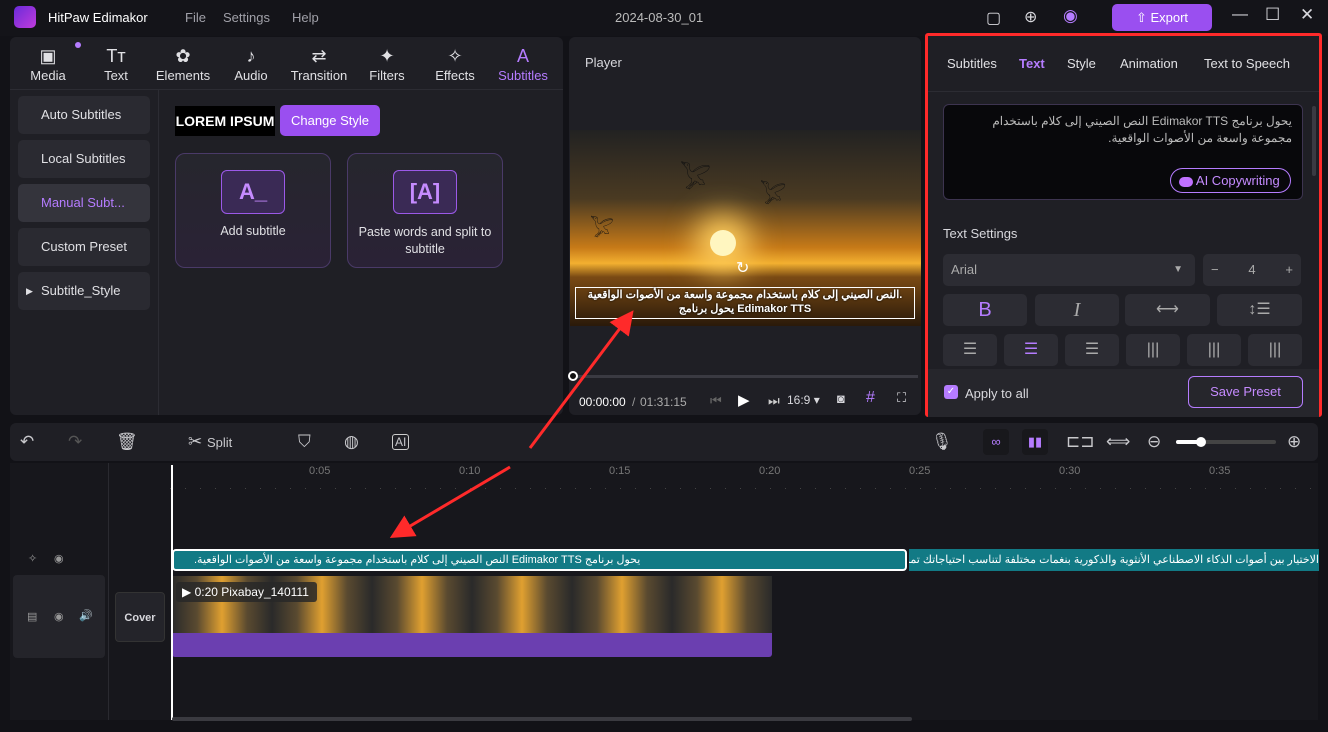  What do you see at coordinates (450, 502) in the screenshot?
I see `arrow-to-track` at bounding box center [450, 502].